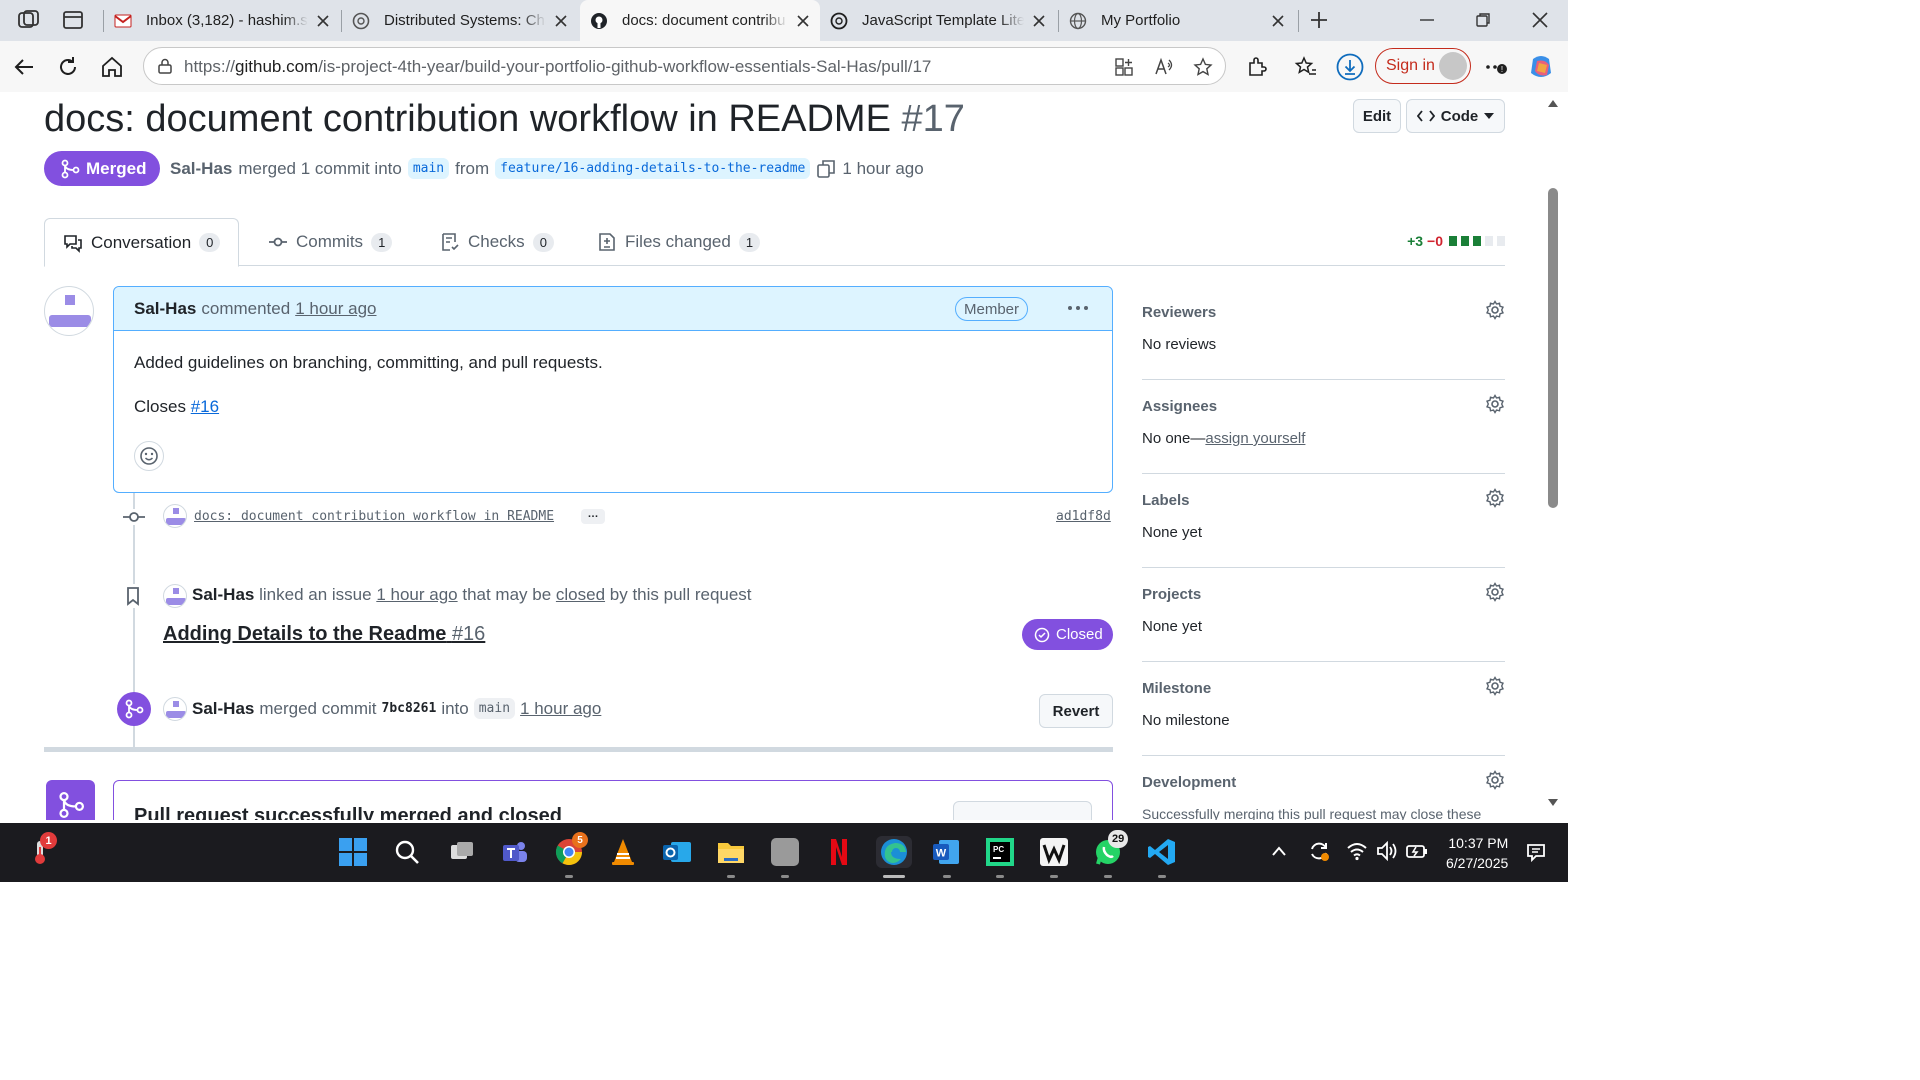 This screenshot has height=1080, width=1920. What do you see at coordinates (324, 634) in the screenshot?
I see `linked-issue-link: Adding Details to the Readme #16` at bounding box center [324, 634].